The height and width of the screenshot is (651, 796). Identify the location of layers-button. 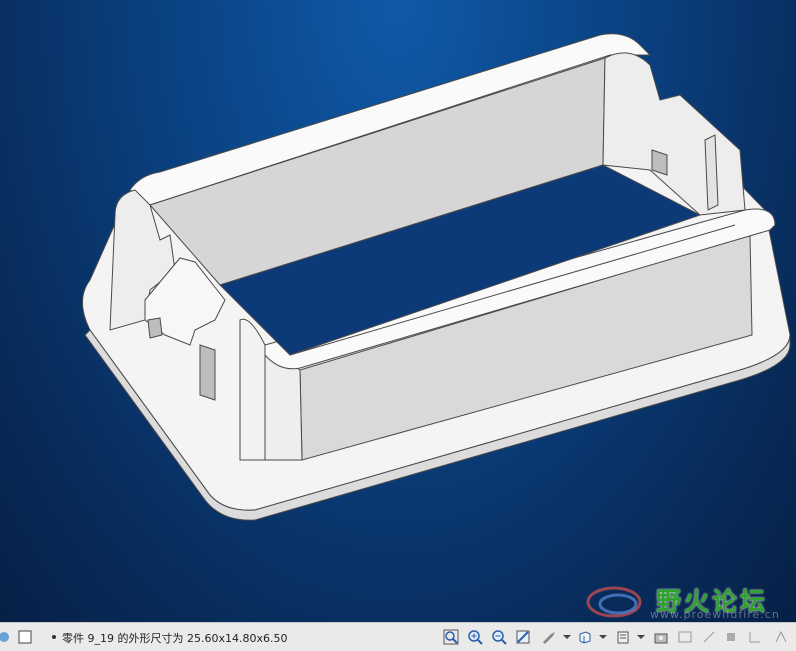
(623, 637).